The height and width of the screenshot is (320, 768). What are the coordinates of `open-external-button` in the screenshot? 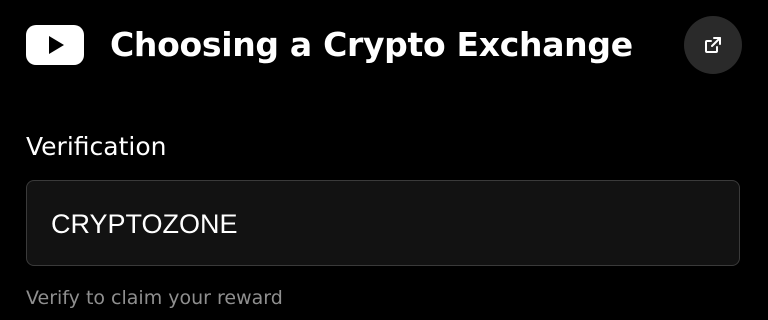 It's located at (713, 45).